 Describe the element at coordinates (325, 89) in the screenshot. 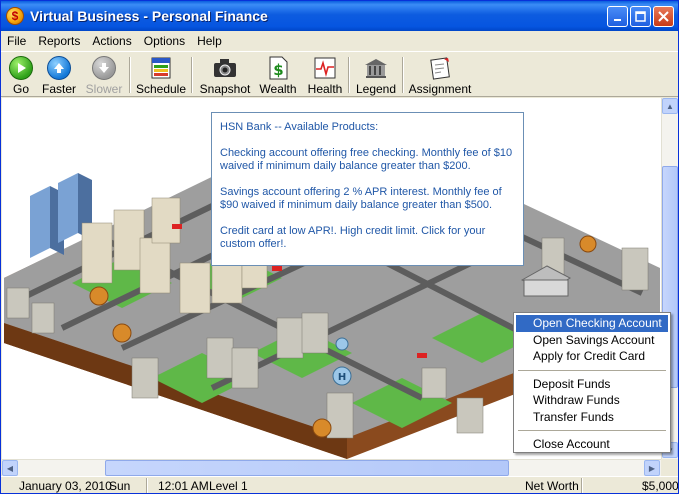

I see `health-label: Health` at that location.